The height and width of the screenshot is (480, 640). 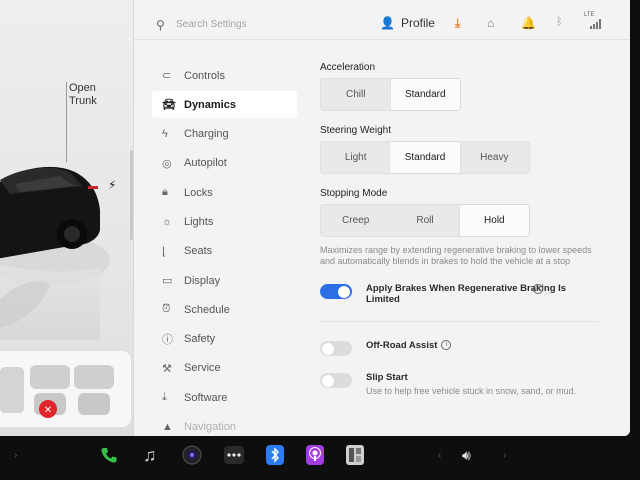 I want to click on nav-item-service: ⚒ Service, so click(x=224, y=368).